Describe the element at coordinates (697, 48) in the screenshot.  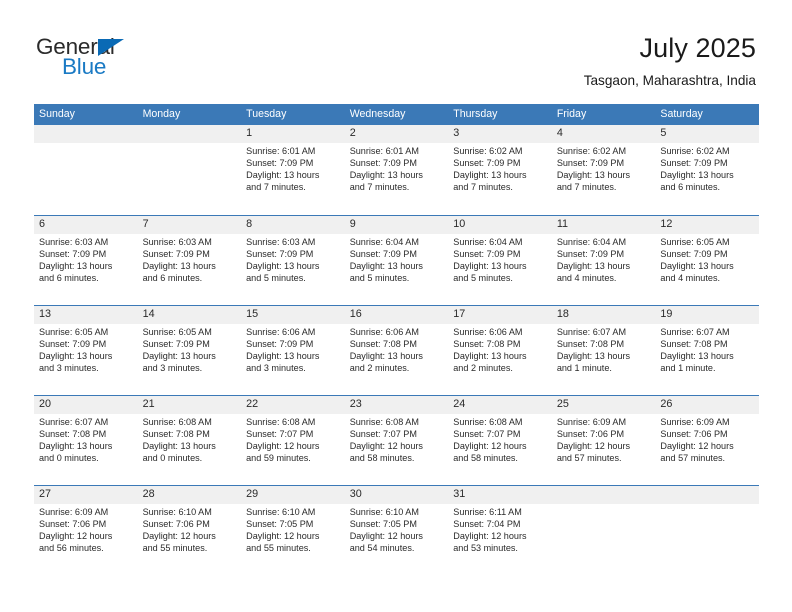
I see `page-title: July 2025` at that location.